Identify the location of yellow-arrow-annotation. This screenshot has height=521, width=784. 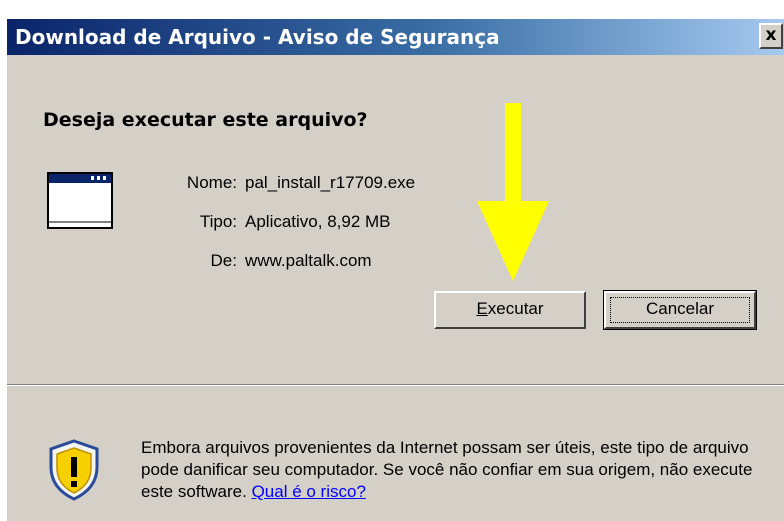
(513, 192).